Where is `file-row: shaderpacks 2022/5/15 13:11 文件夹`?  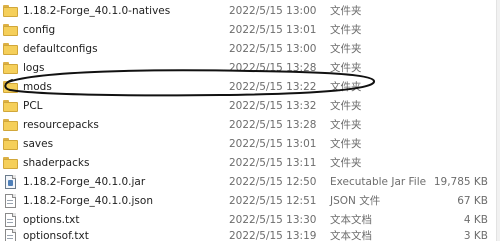
file-row: shaderpacks 2022/5/15 13:11 文件夹 is located at coordinates (250, 163).